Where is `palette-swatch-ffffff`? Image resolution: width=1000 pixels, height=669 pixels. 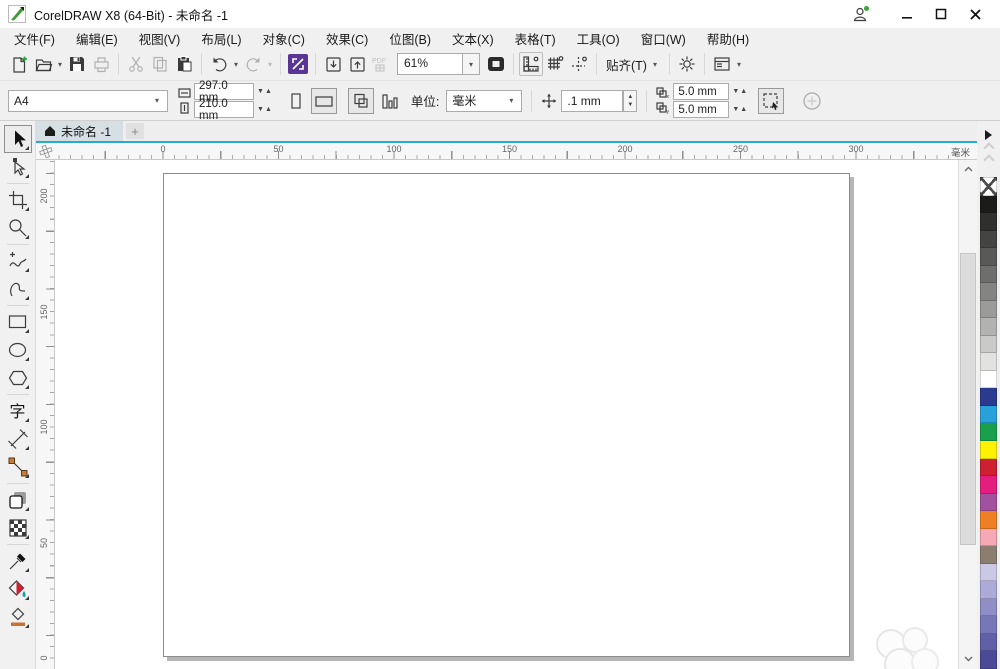 palette-swatch-ffffff is located at coordinates (988, 379).